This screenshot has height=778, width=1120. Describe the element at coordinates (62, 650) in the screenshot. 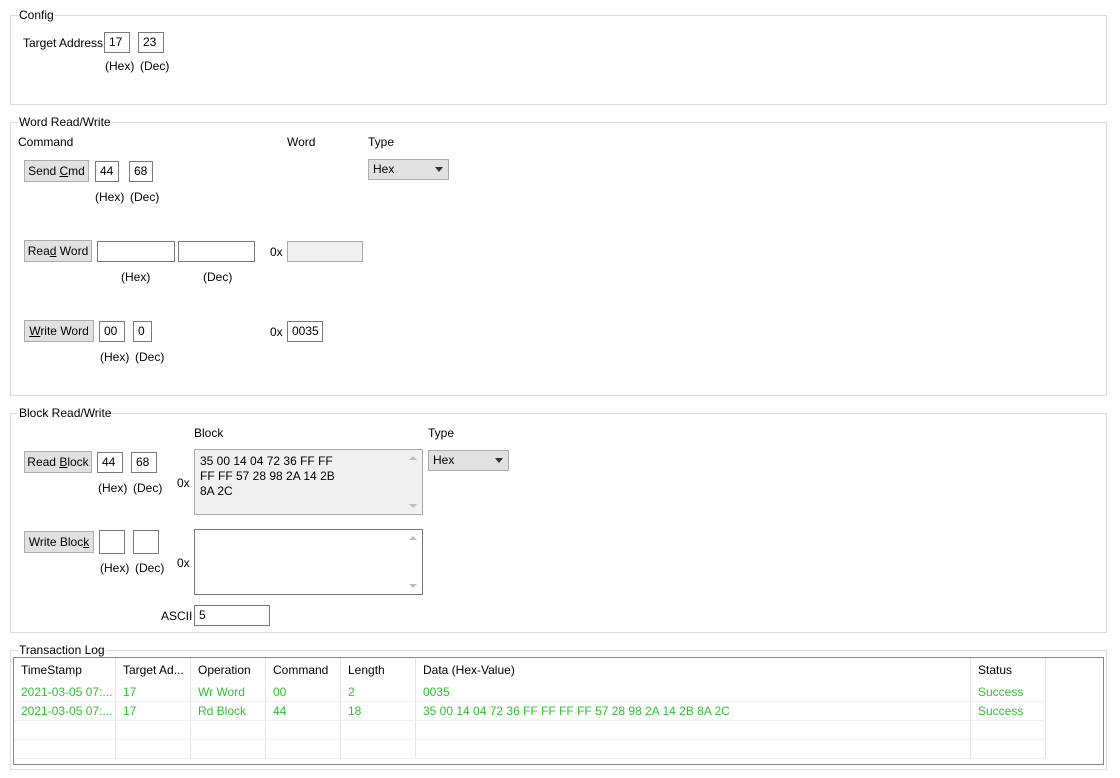

I see `log-title: Transaction Log` at that location.